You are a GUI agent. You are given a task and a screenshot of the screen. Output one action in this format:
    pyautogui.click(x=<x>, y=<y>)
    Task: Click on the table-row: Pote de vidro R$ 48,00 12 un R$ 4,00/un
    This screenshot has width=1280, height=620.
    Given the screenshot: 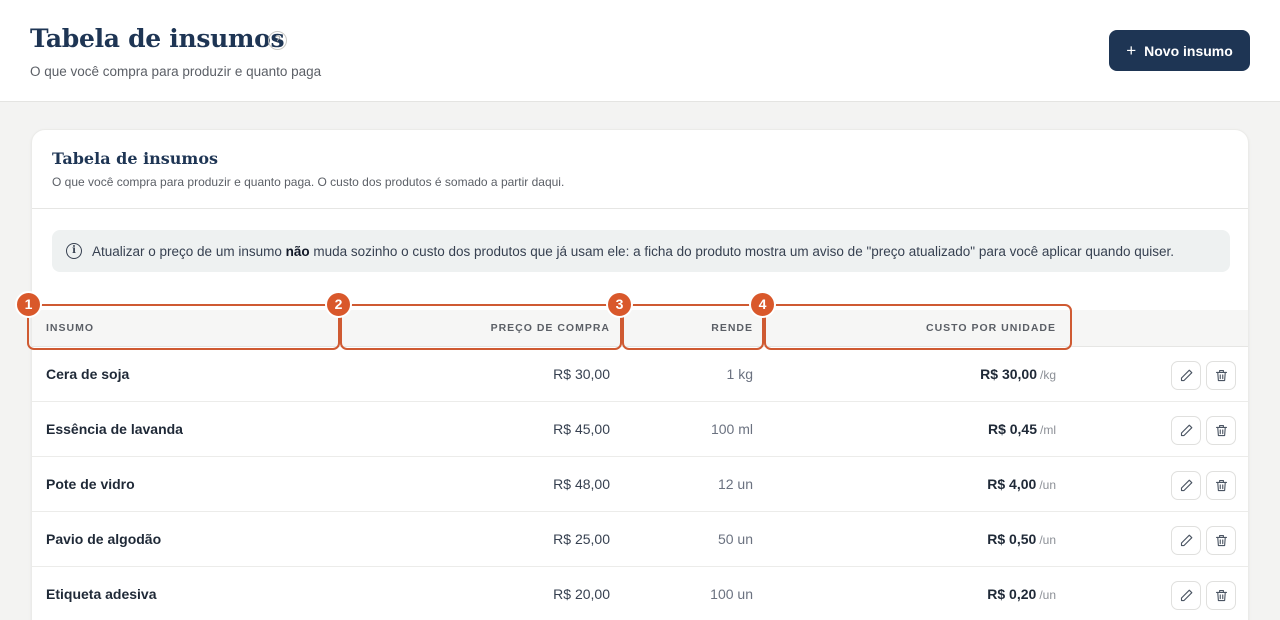 What is the action you would take?
    pyautogui.click(x=640, y=484)
    